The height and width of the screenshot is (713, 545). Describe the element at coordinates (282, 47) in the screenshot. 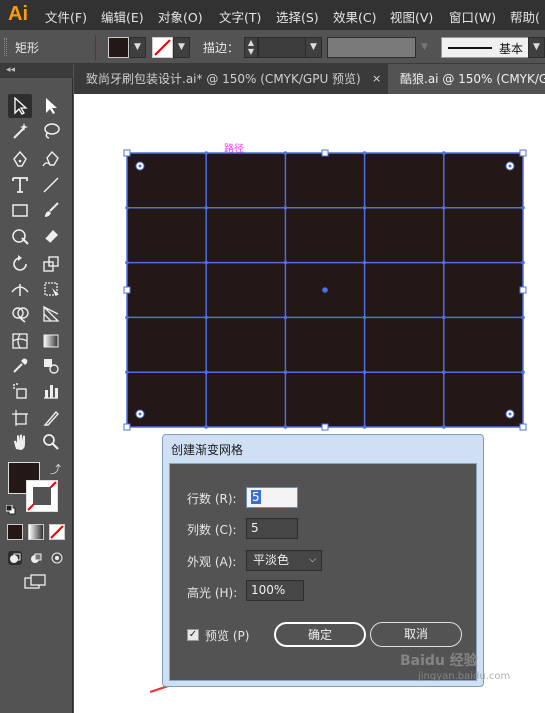

I see `stroke-weight-input` at that location.